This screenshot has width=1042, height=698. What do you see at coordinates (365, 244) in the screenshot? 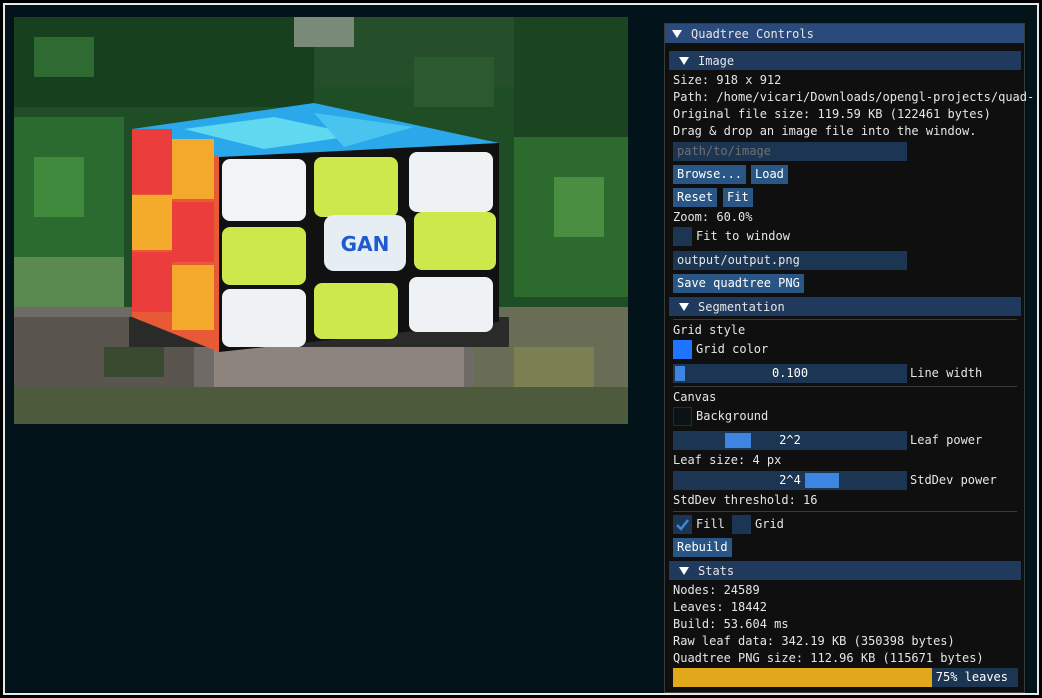
I see `cube-logo: GAN` at bounding box center [365, 244].